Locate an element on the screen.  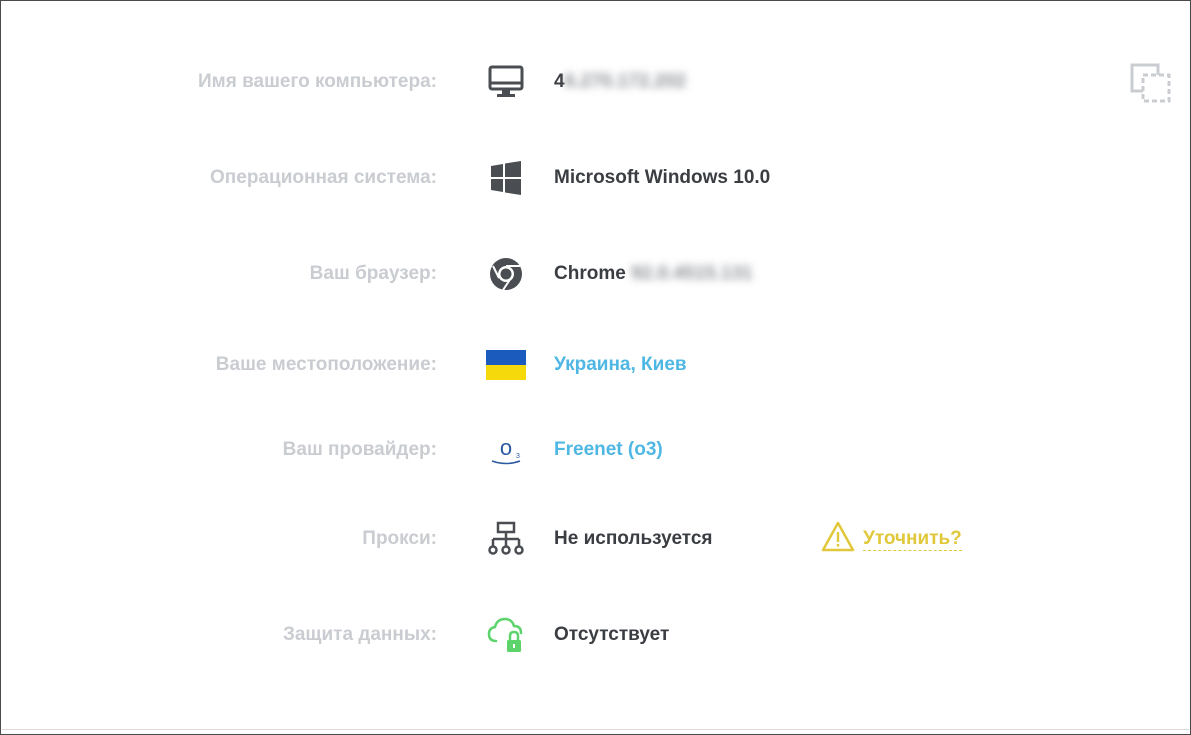
provider-label: Ваш провайдер: is located at coordinates (359, 449).